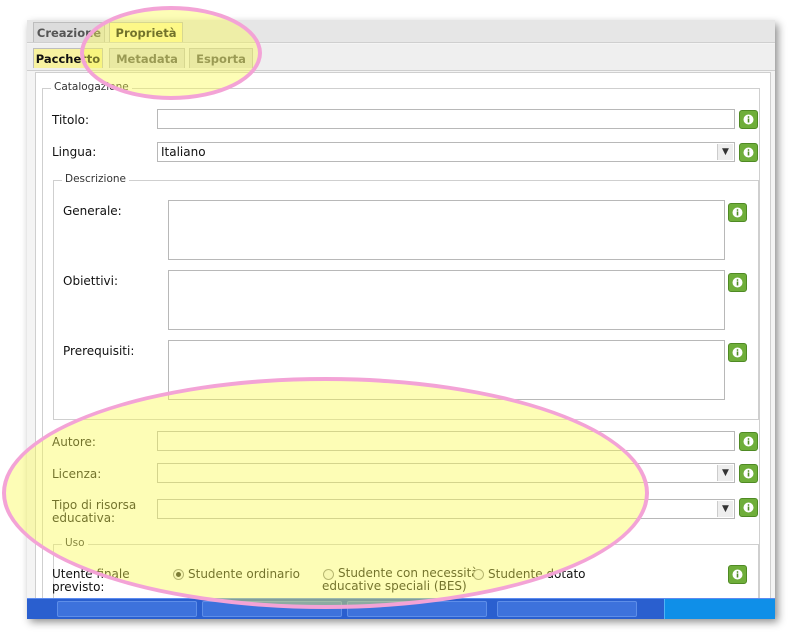 This screenshot has height=641, width=801. What do you see at coordinates (74, 152) in the screenshot?
I see `lingua-label: Lingua:` at bounding box center [74, 152].